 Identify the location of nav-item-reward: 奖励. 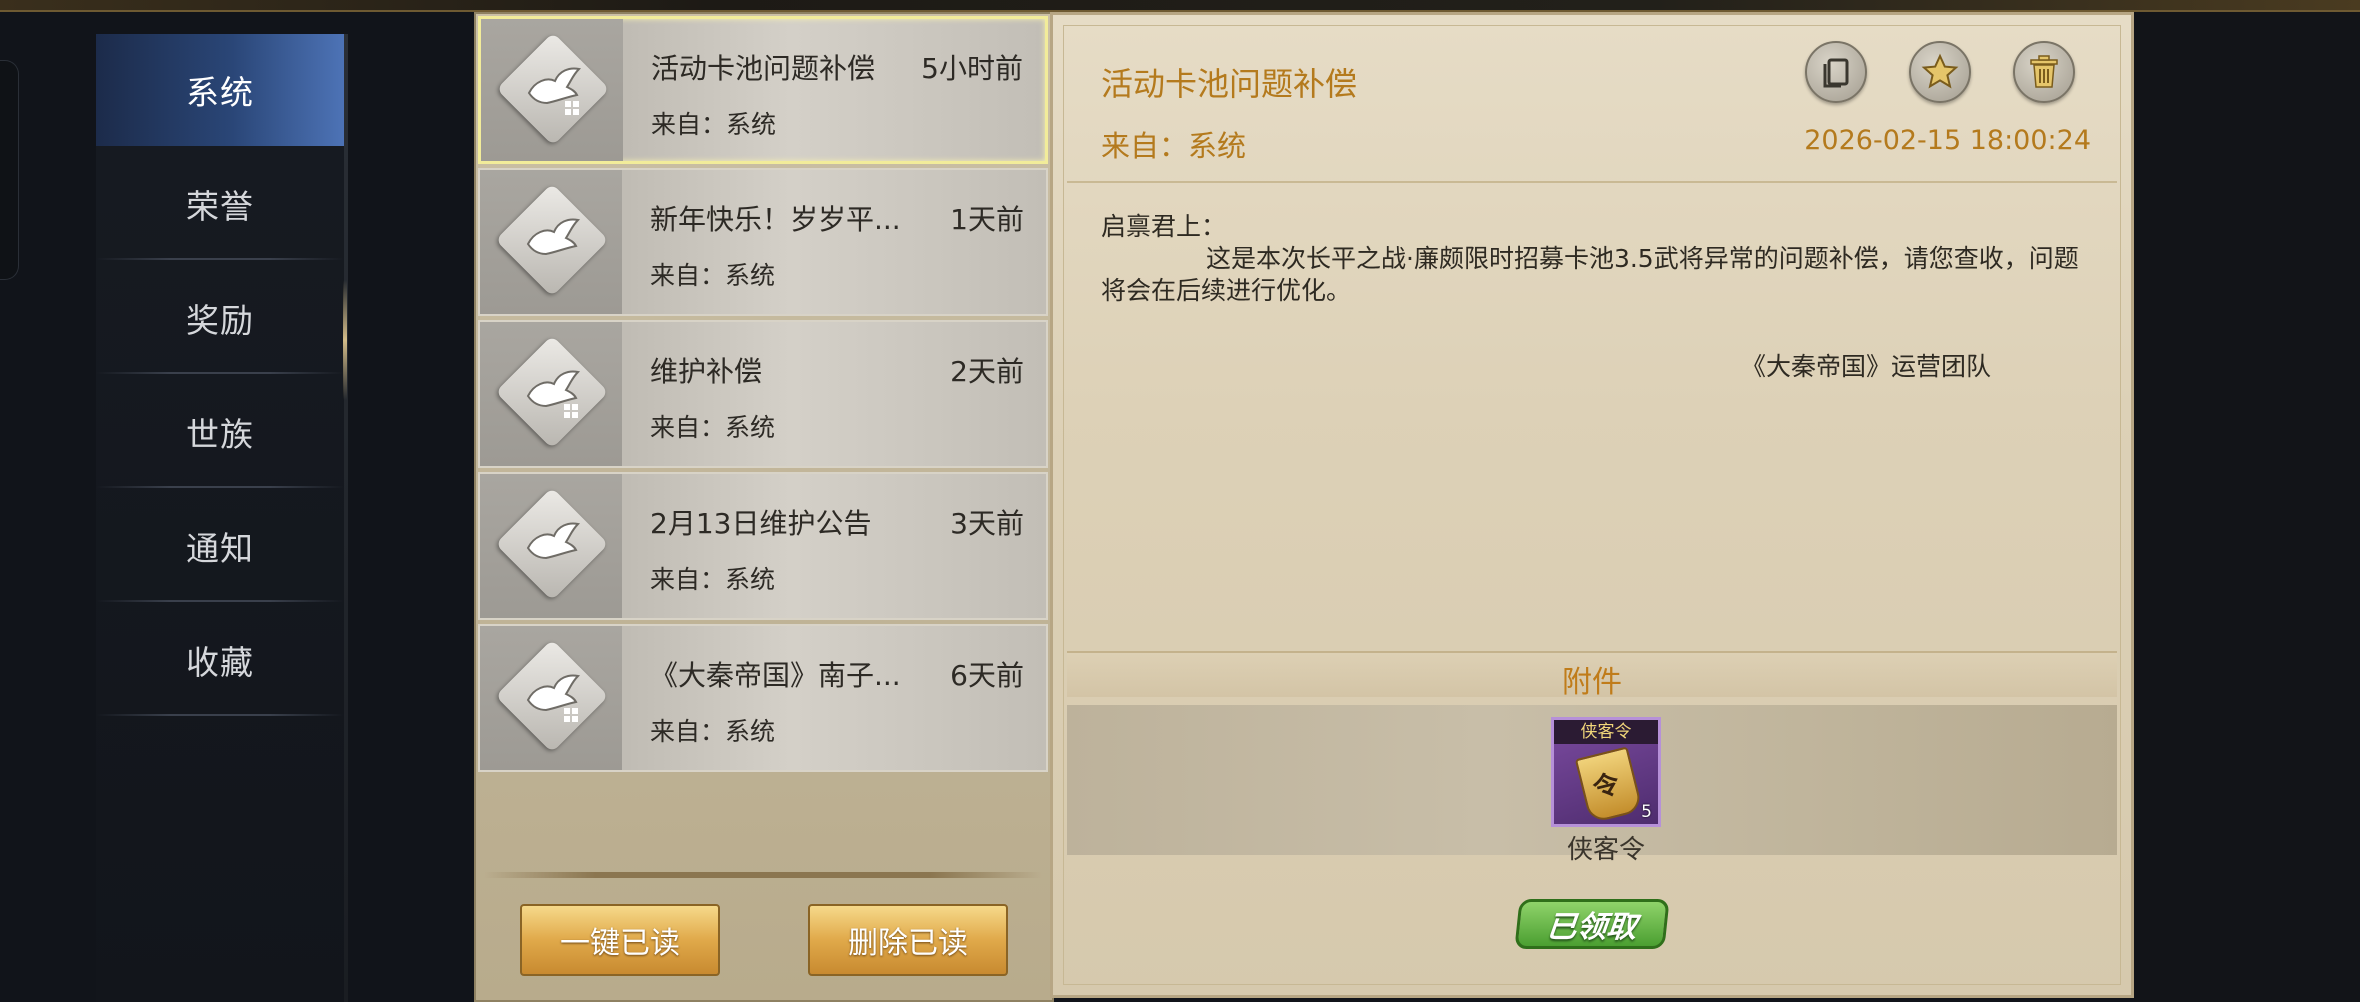
(220, 318).